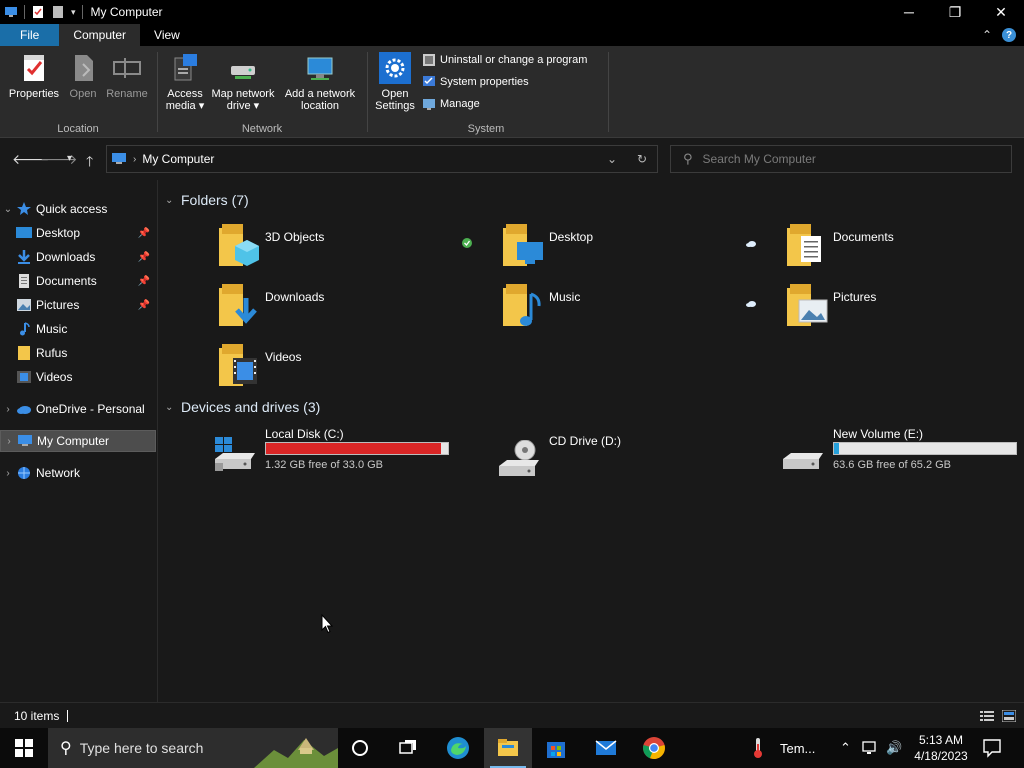  I want to click on chrome-icon, so click(654, 748).